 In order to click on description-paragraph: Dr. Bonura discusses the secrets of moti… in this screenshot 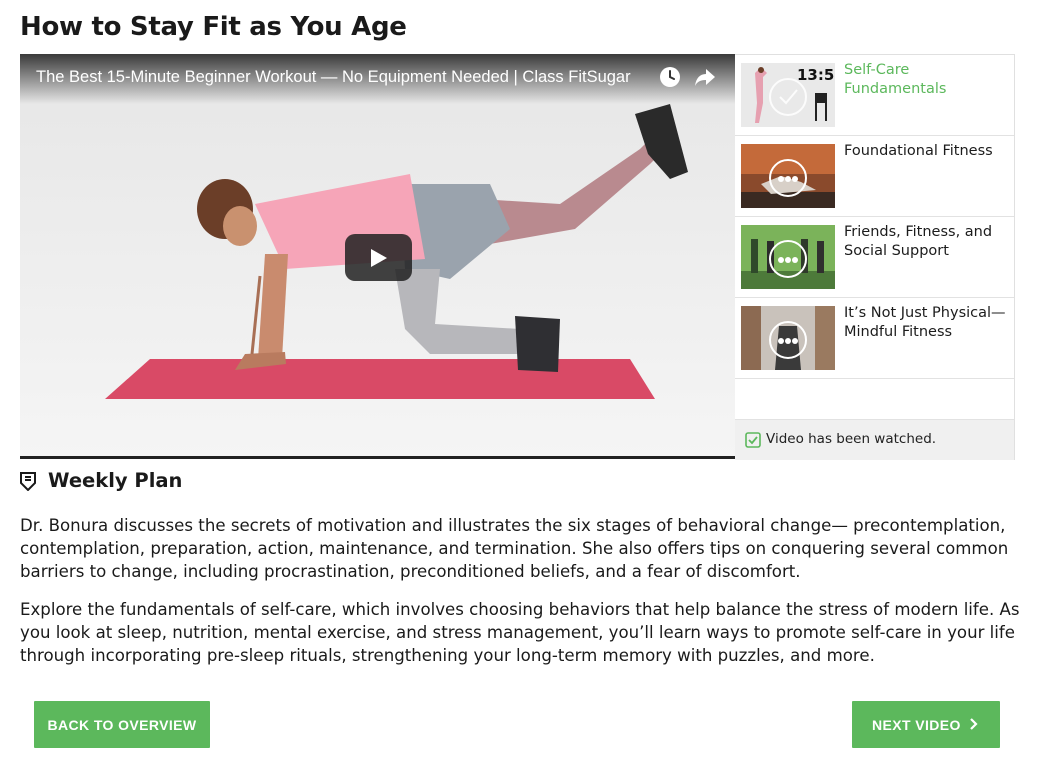, I will do `click(514, 548)`.